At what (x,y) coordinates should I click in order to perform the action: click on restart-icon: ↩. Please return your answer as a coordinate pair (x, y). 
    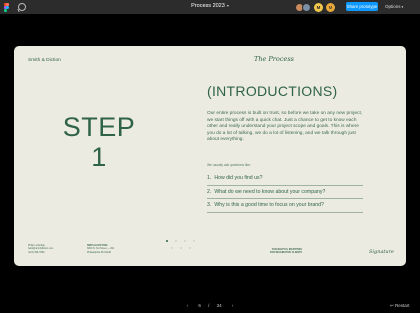
    Looking at the image, I should click on (392, 305).